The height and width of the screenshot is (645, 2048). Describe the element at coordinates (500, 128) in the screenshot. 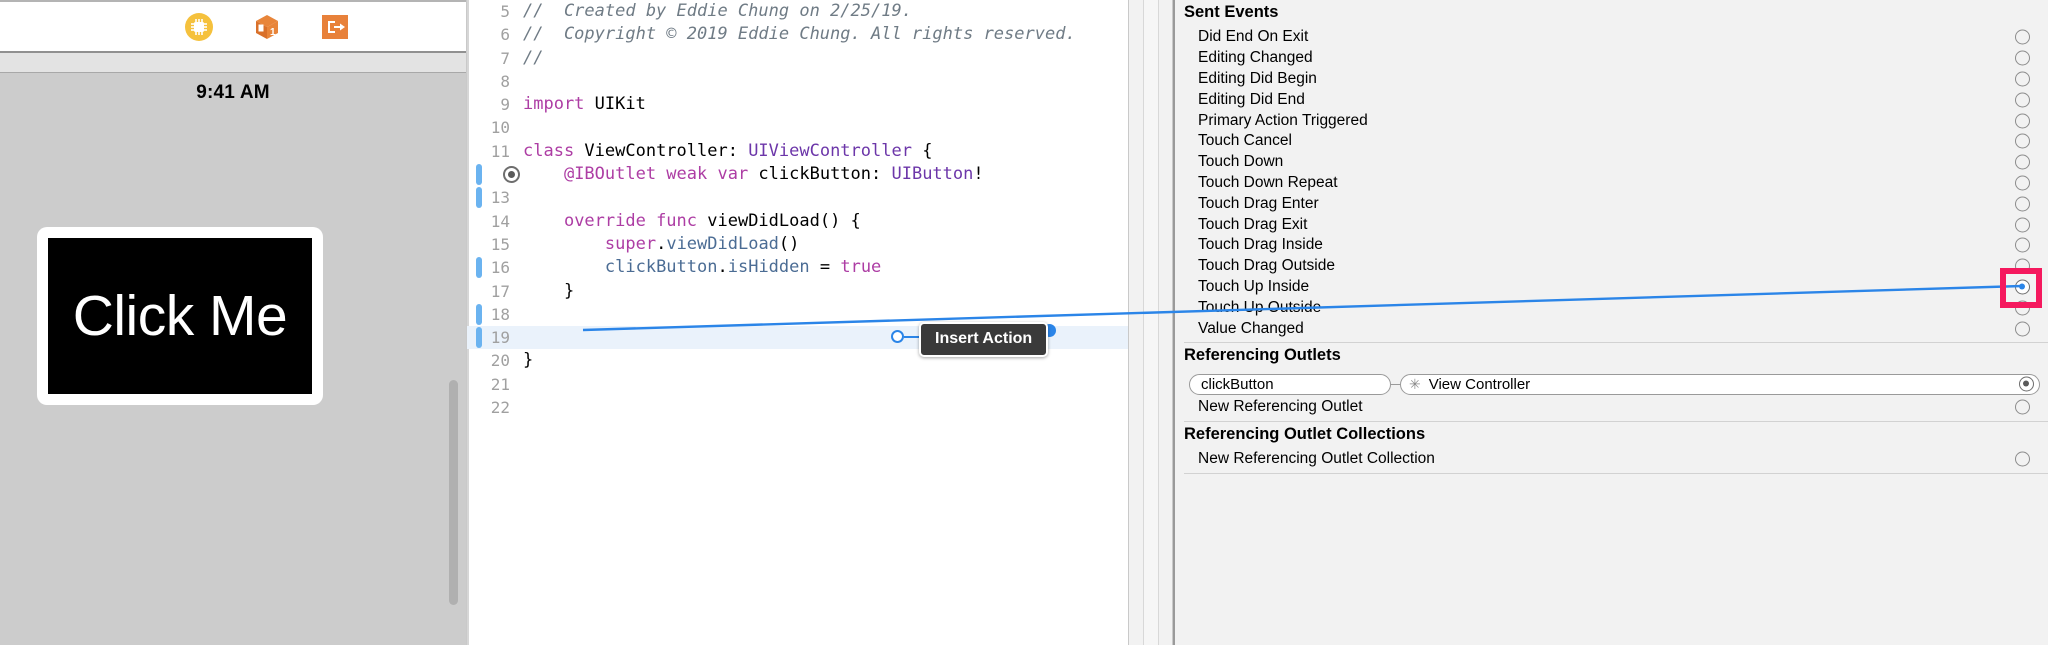

I see `line-number: 10` at that location.